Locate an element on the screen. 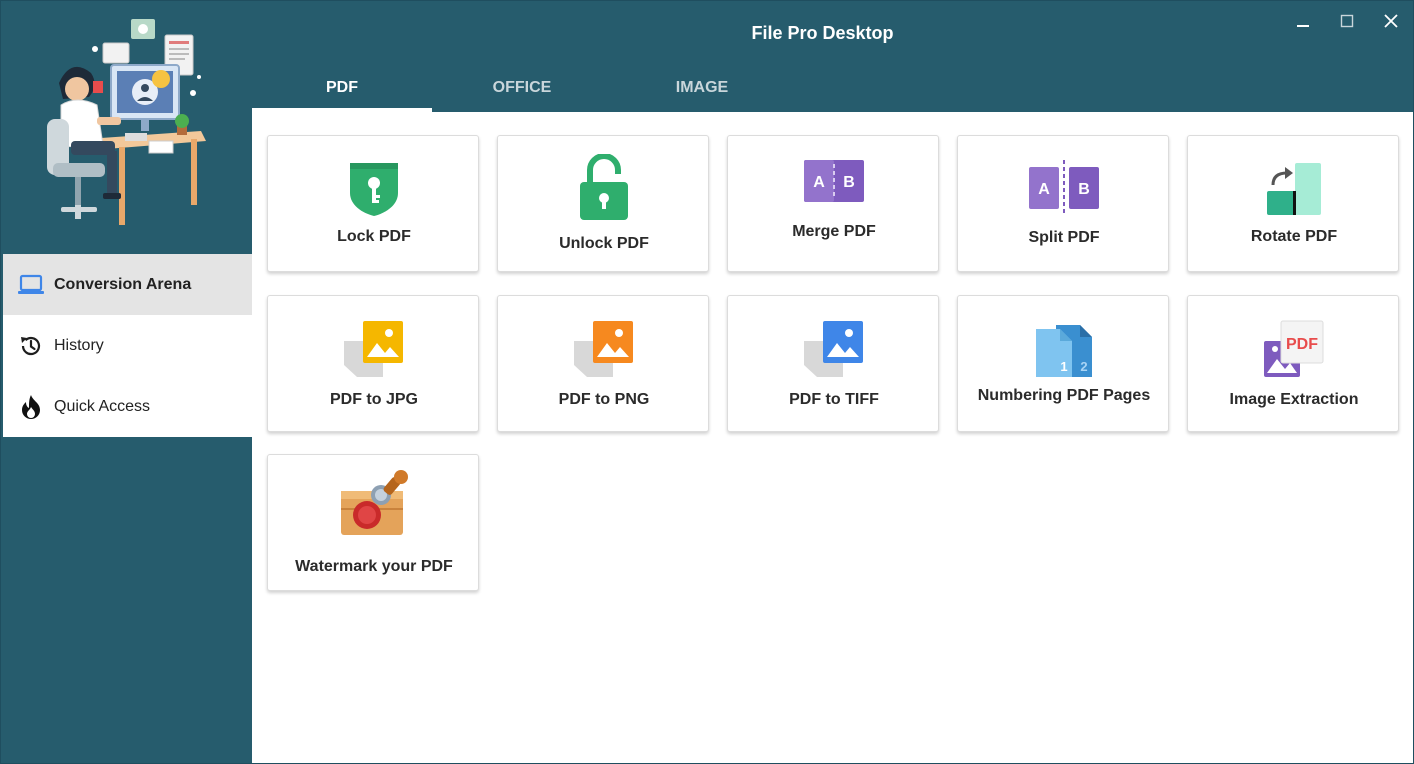 Image resolution: width=1414 pixels, height=764 pixels. rotate-pdf-card: Rotate PDF is located at coordinates (1293, 203).